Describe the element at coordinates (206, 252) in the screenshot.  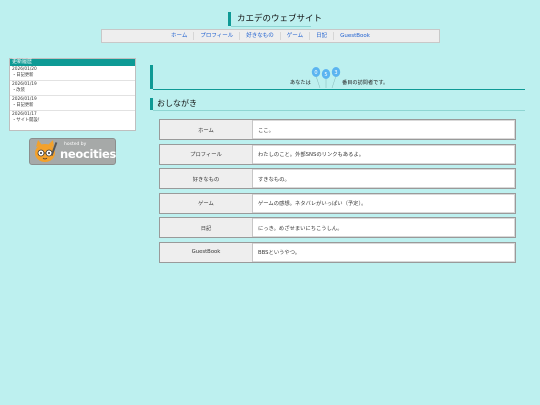
I see `menu-link-guestbook: GuestBook` at that location.